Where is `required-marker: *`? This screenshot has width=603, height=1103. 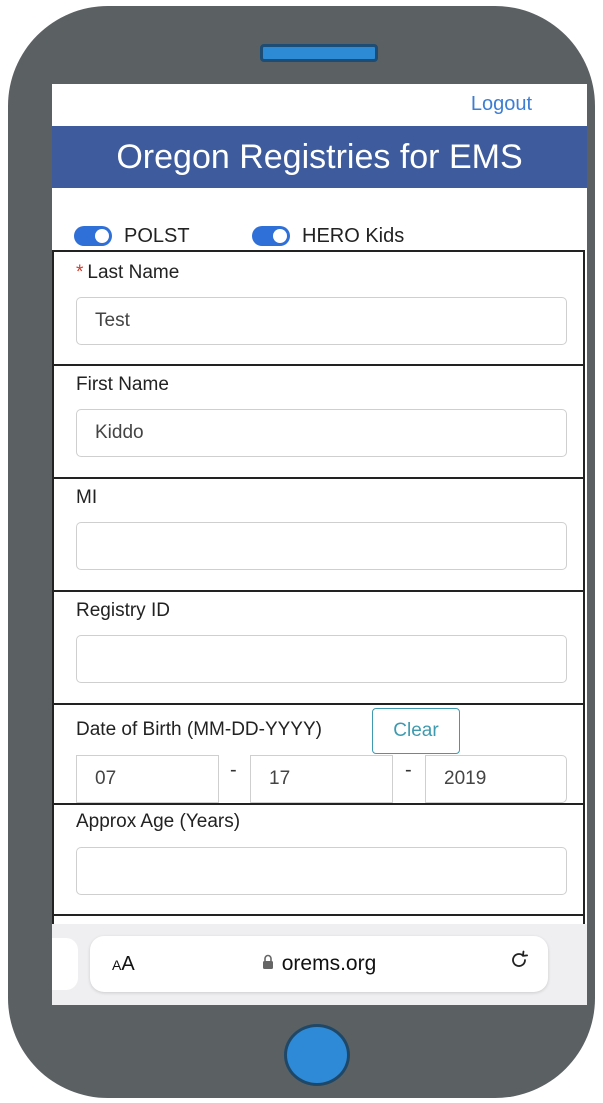 required-marker: * is located at coordinates (80, 272).